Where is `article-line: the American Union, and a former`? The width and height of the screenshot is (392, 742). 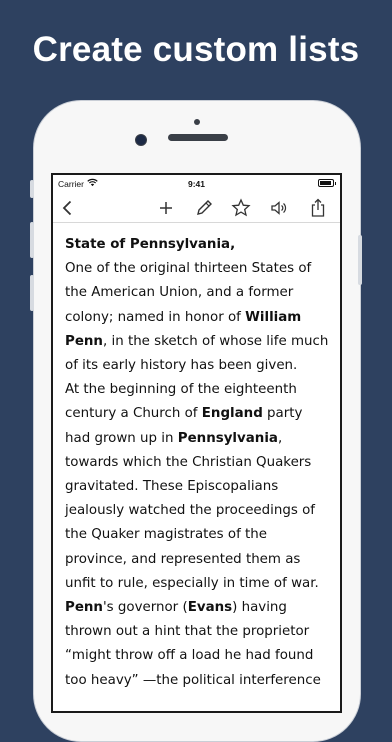 article-line: the American Union, and a former is located at coordinates (199, 293).